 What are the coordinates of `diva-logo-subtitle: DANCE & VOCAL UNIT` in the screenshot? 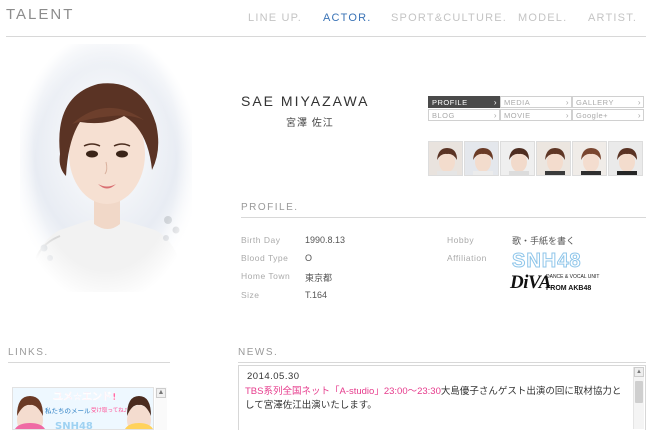 It's located at (573, 277).